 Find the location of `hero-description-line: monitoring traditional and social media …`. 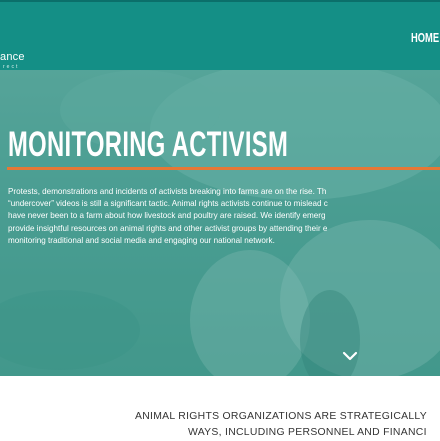

hero-description-line: monitoring traditional and social media … is located at coordinates (141, 240).